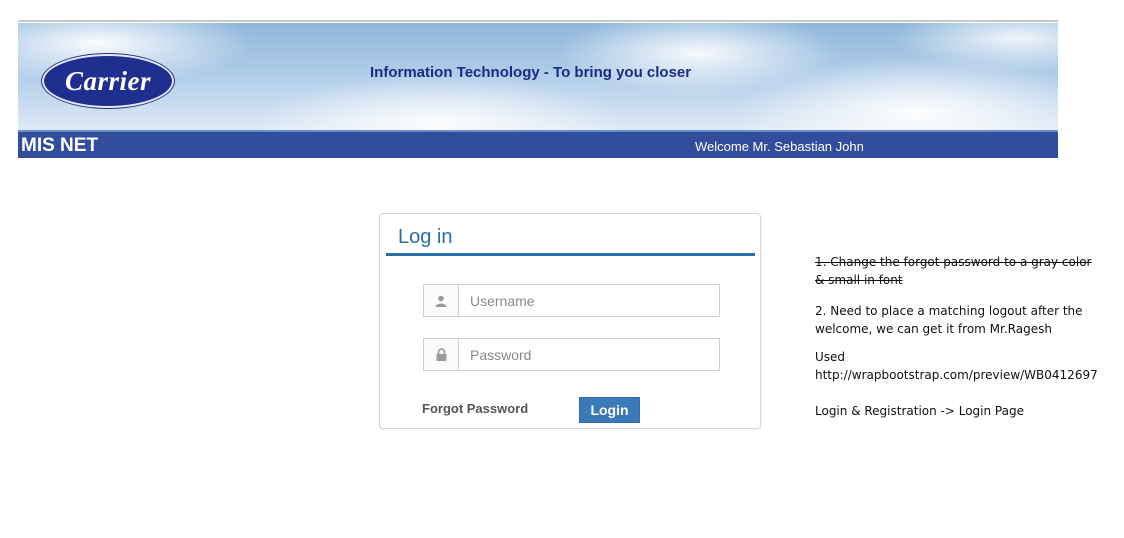  What do you see at coordinates (830, 357) in the screenshot?
I see `used-label: Used` at bounding box center [830, 357].